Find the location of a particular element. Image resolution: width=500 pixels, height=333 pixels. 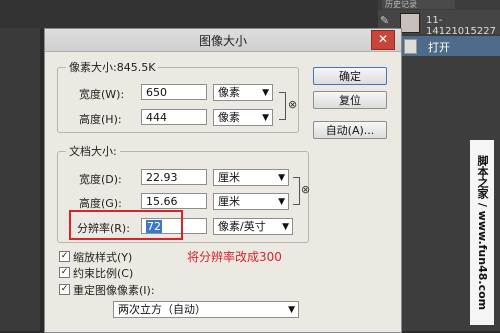

watermark: 脚本之家 / www.fun48.com is located at coordinates (482, 232).